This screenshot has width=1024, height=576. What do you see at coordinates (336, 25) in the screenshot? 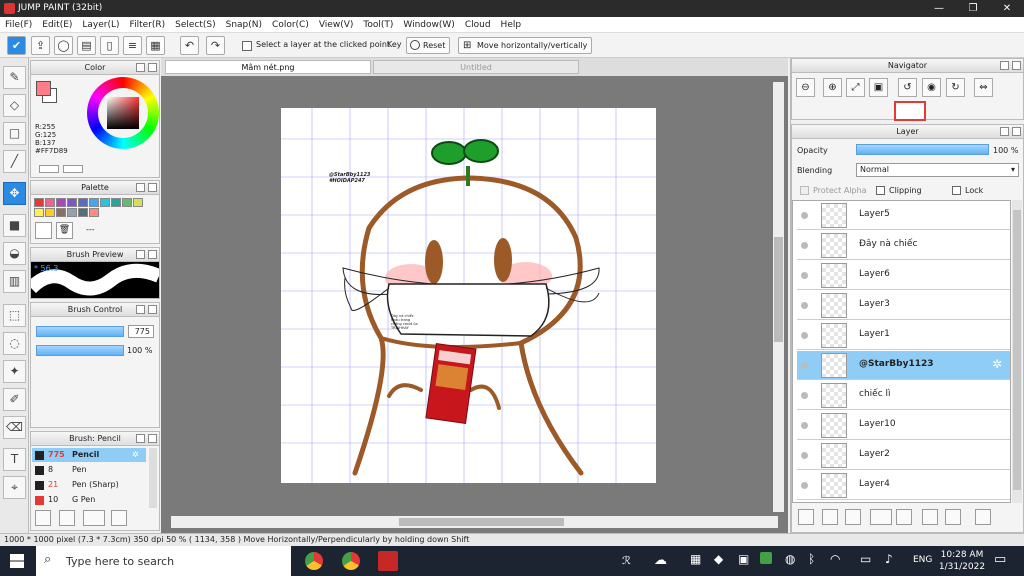
I see `menu-view: View(V)` at bounding box center [336, 25].